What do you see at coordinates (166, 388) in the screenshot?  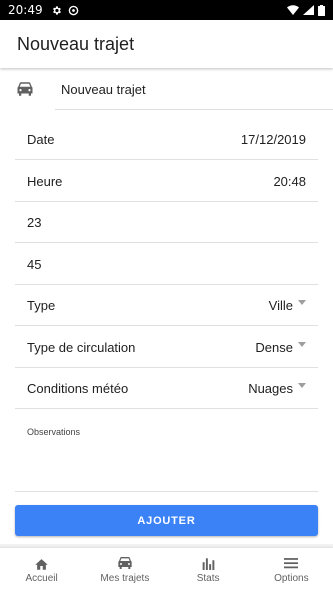 I see `weather-select: Conditions météo Nuages` at bounding box center [166, 388].